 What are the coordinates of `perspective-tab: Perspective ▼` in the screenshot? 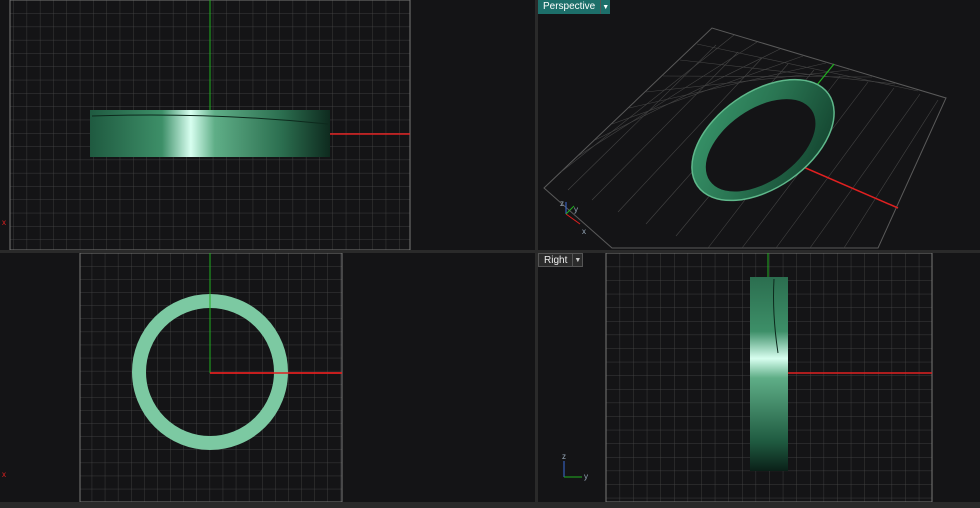 It's located at (574, 7).